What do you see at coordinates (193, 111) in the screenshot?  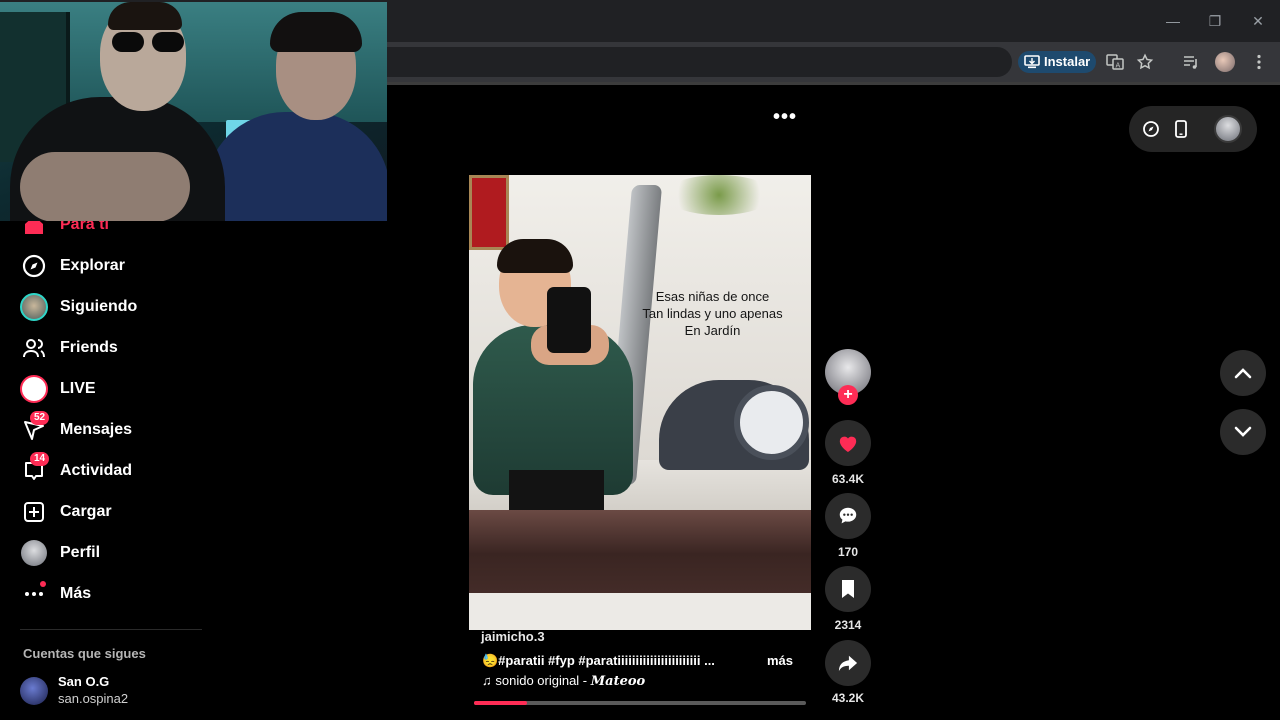 I see `webcam-overlay` at bounding box center [193, 111].